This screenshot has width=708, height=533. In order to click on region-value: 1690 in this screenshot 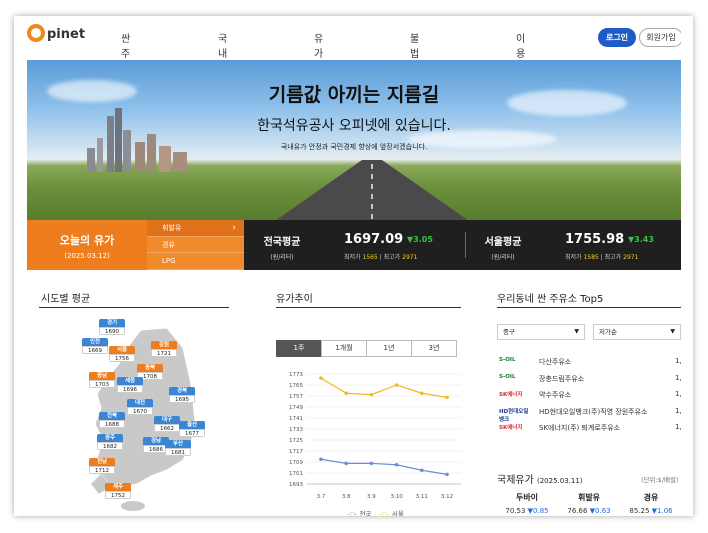, I will do `click(112, 331)`.